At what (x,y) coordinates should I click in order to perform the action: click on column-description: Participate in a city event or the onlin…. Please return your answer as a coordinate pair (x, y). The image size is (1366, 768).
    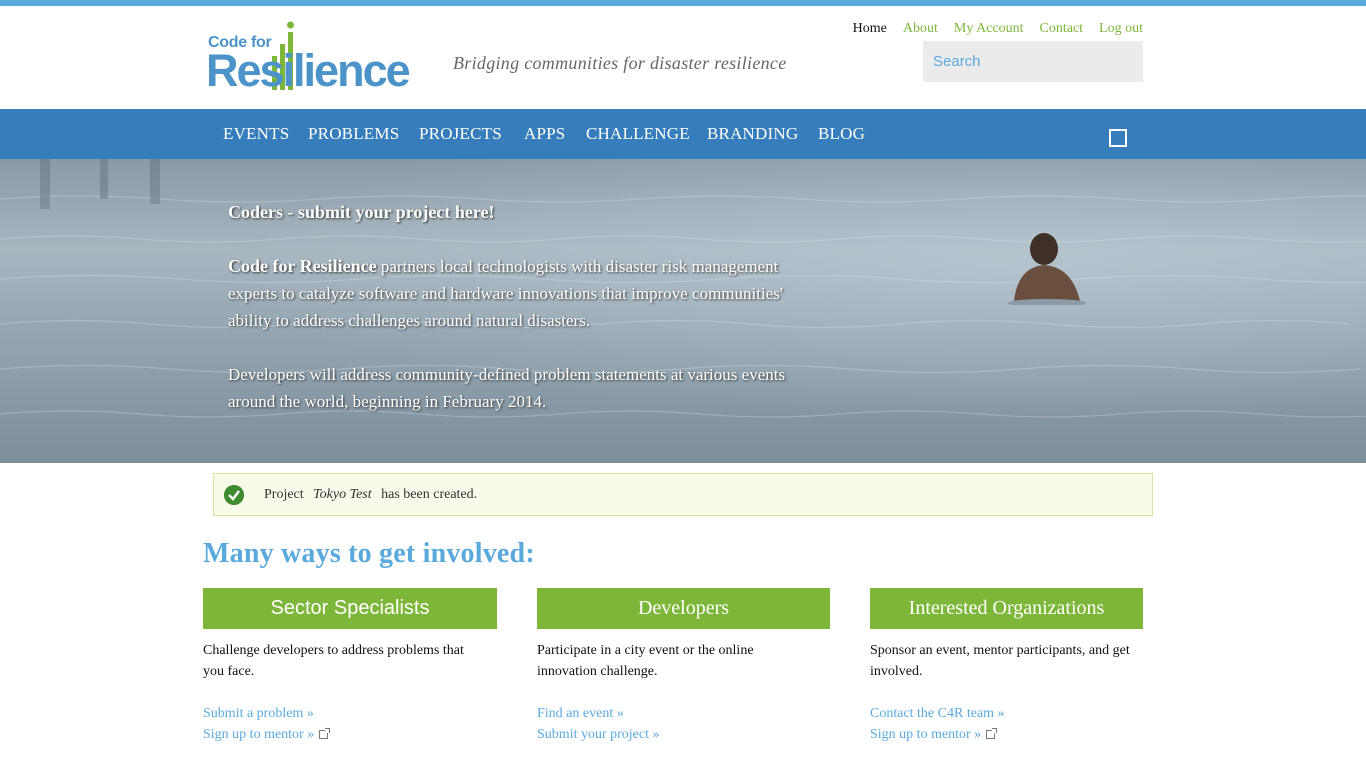
    Looking at the image, I should click on (645, 661).